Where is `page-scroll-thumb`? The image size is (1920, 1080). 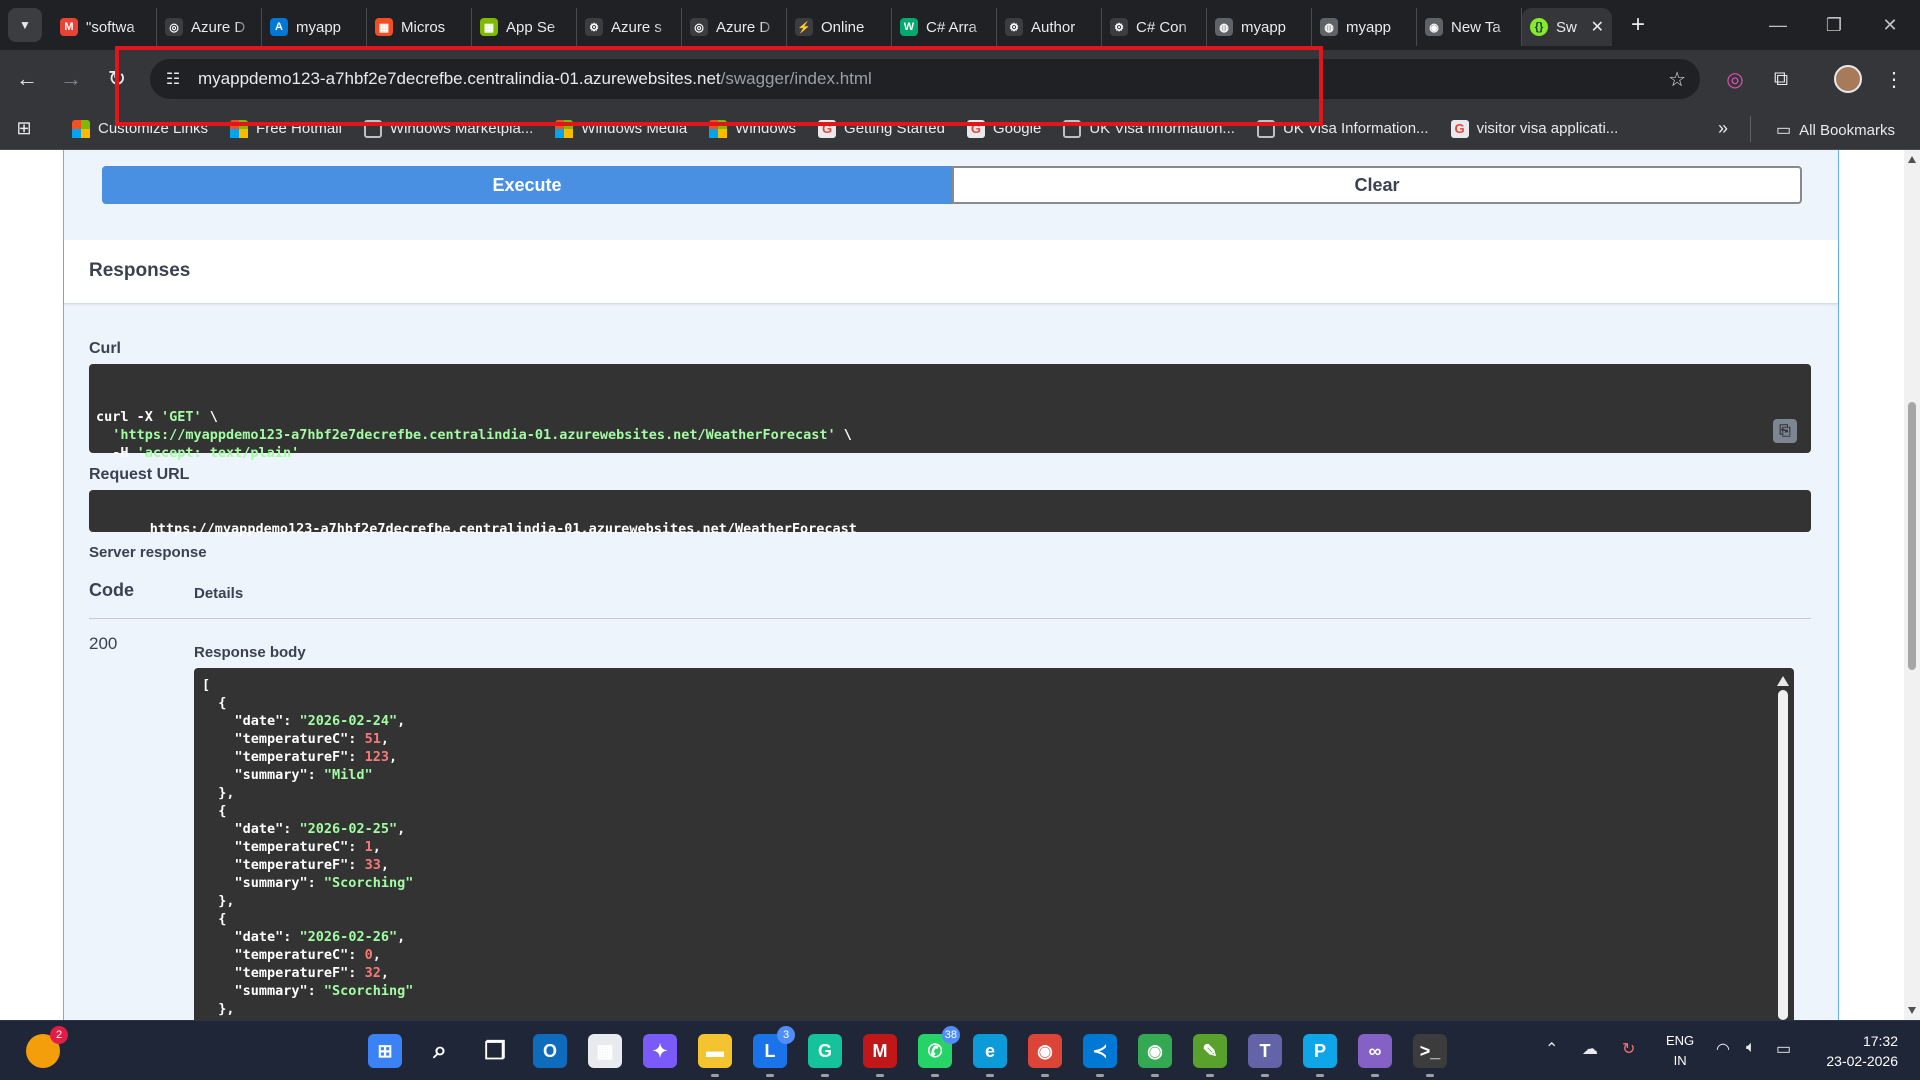 page-scroll-thumb is located at coordinates (1912, 536).